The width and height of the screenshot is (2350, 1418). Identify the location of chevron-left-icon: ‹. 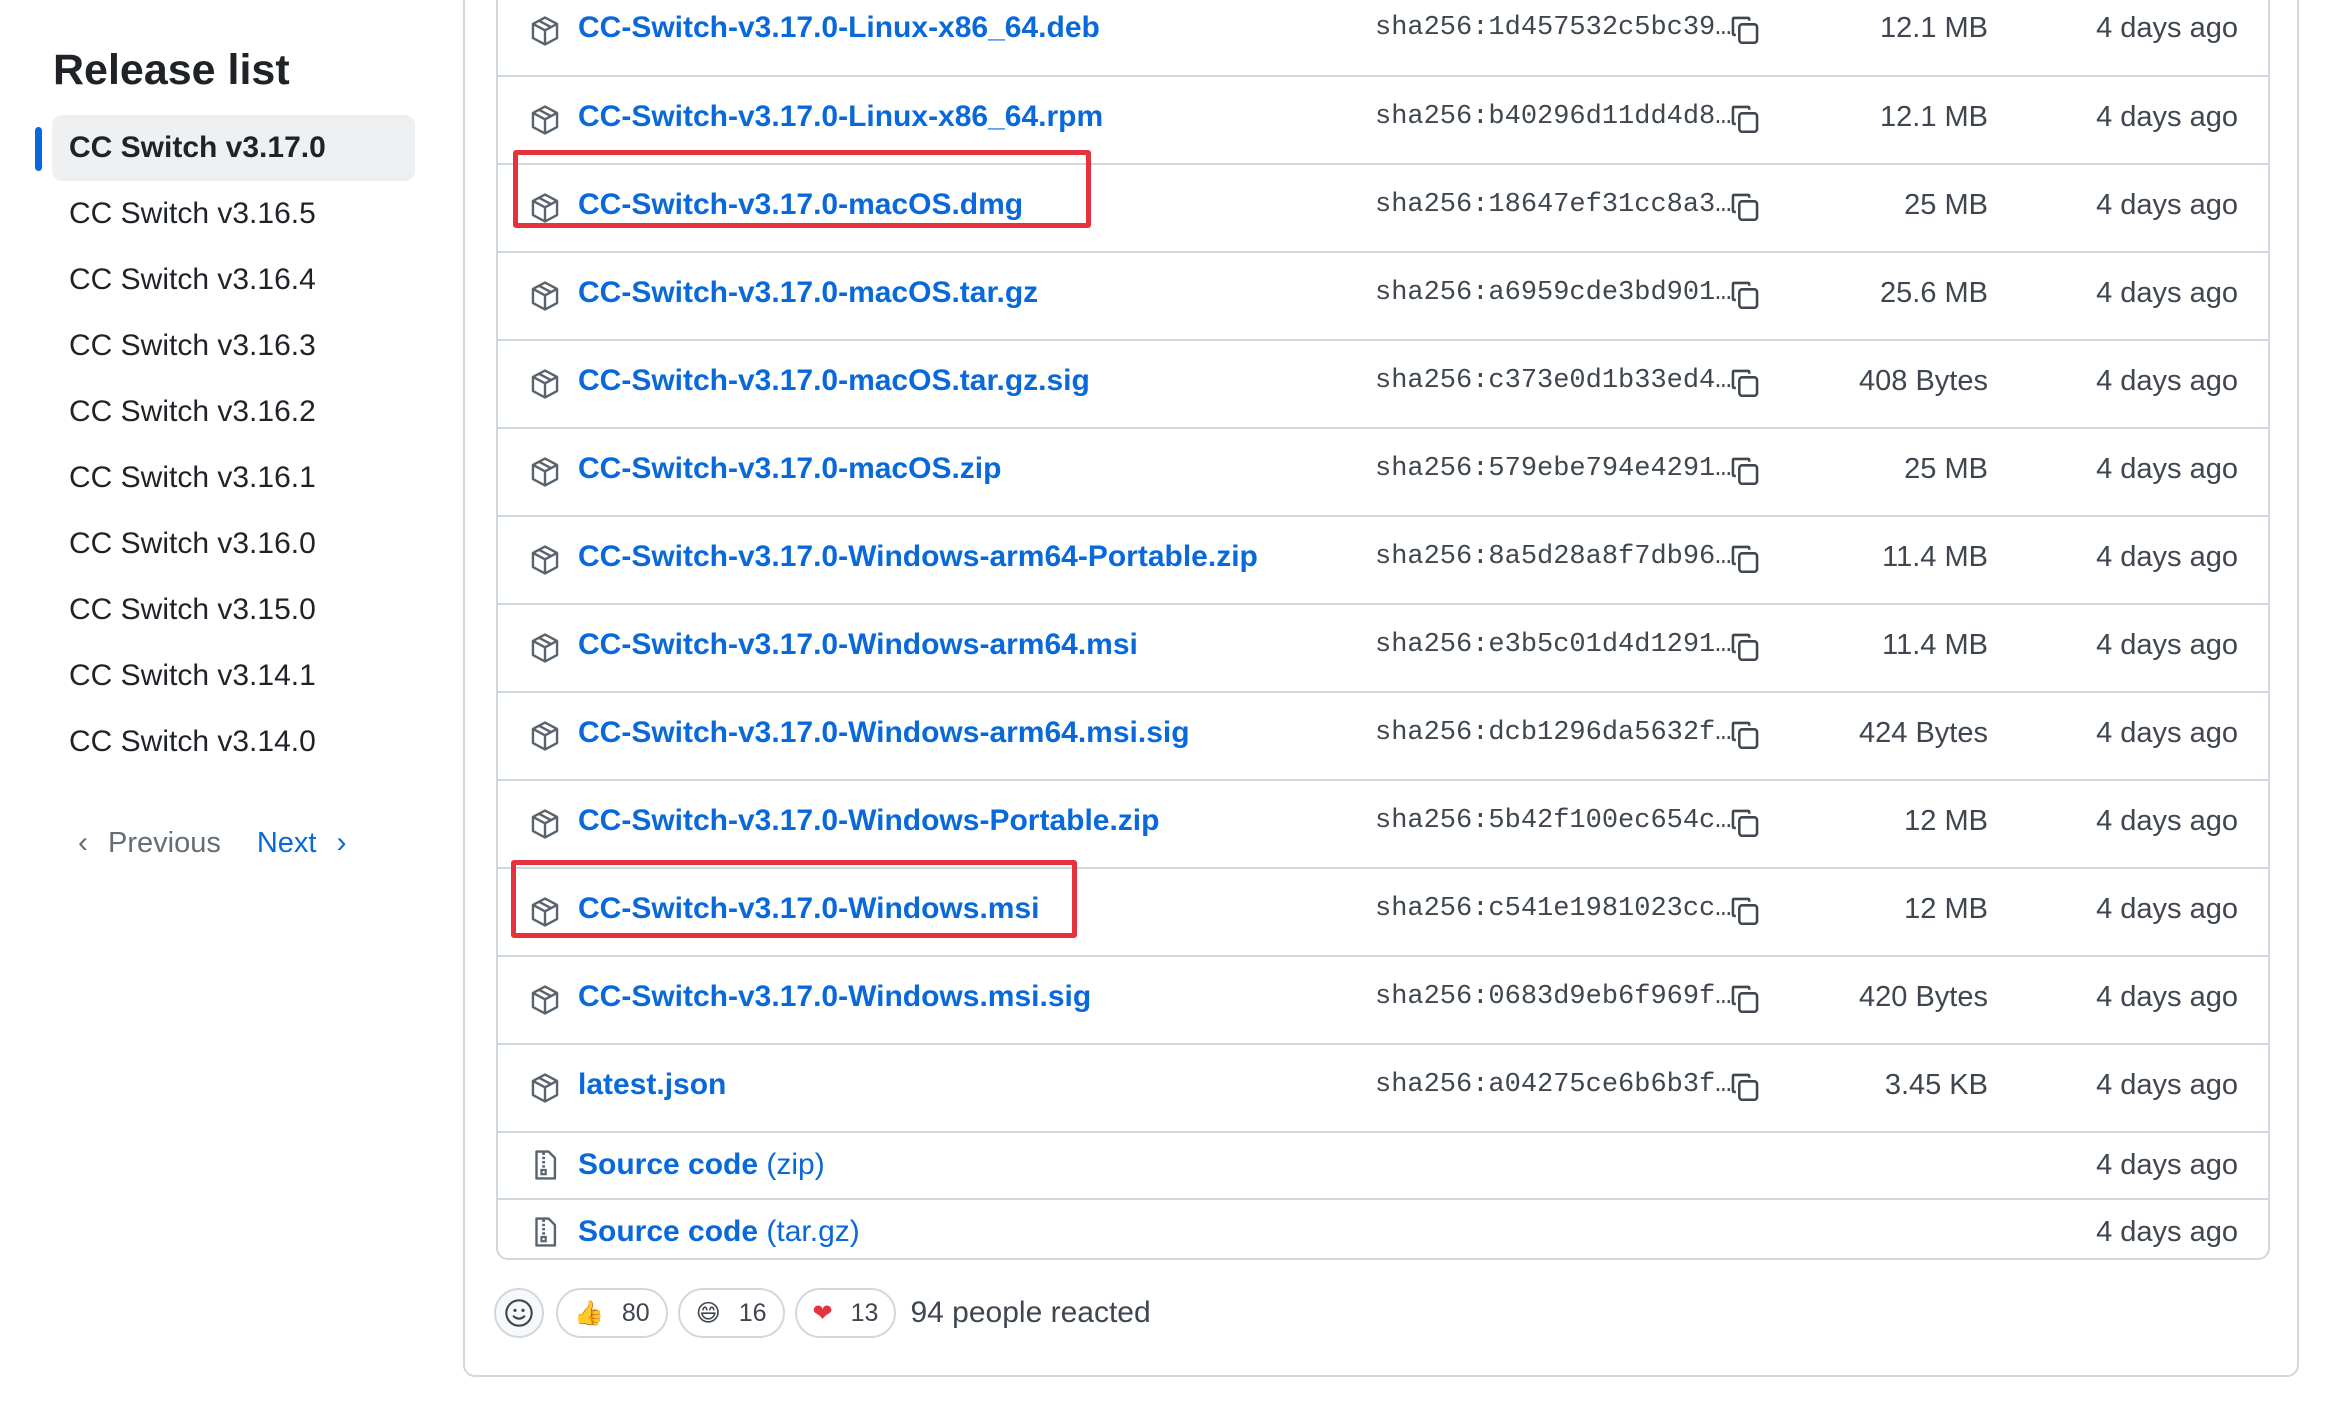
(83, 842).